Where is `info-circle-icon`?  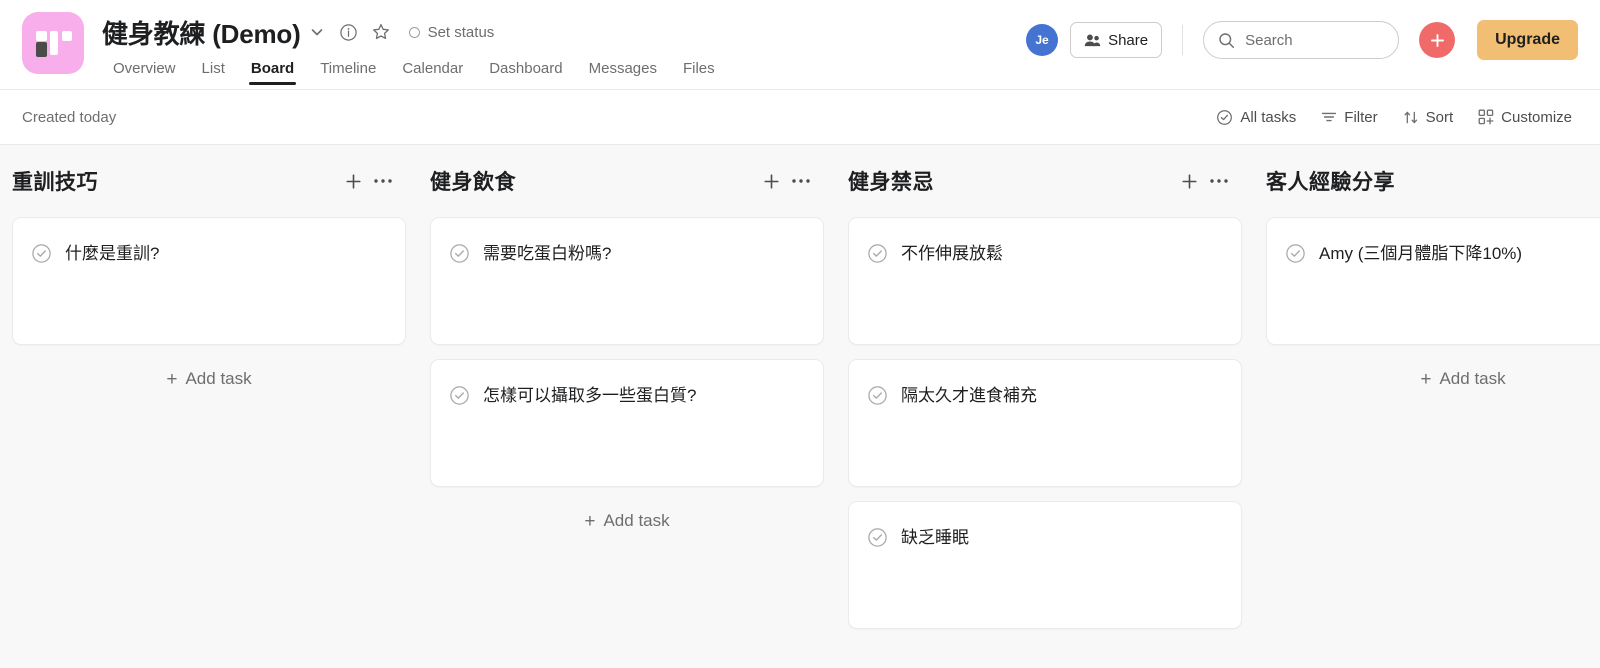 info-circle-icon is located at coordinates (349, 32).